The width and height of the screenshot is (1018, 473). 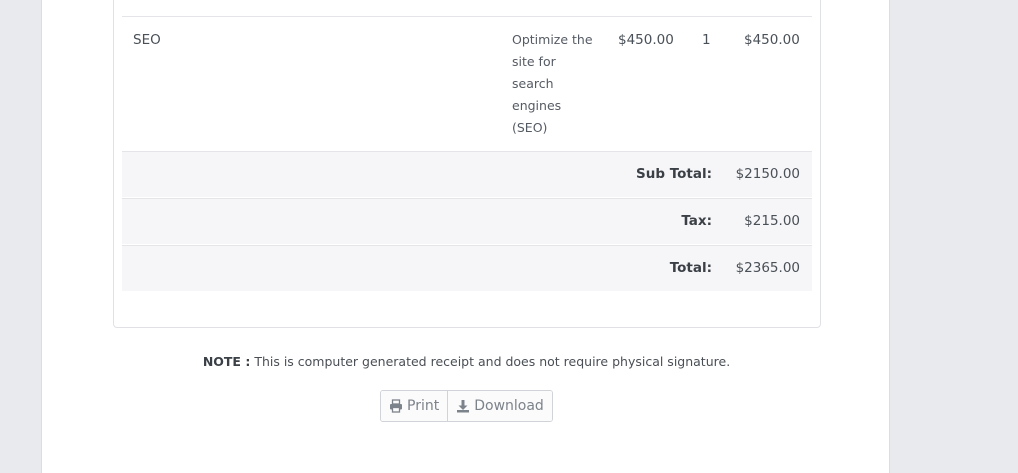 I want to click on note-label: NOTE :, so click(x=226, y=361).